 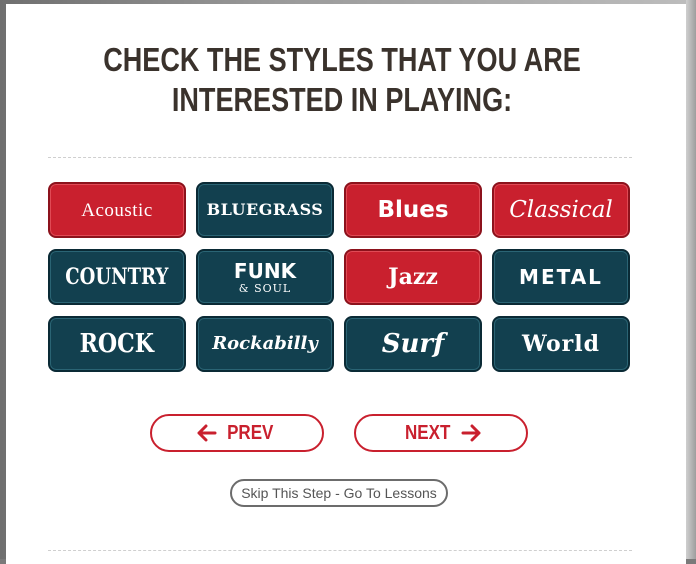 I want to click on next-button: NEXT, so click(x=441, y=433).